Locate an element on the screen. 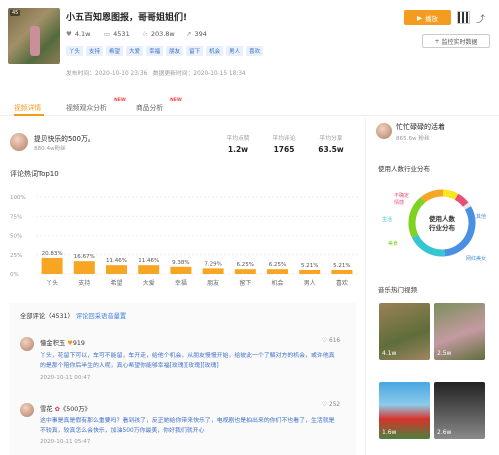  account-fans: 865.6w 粉丝 is located at coordinates (413, 139).